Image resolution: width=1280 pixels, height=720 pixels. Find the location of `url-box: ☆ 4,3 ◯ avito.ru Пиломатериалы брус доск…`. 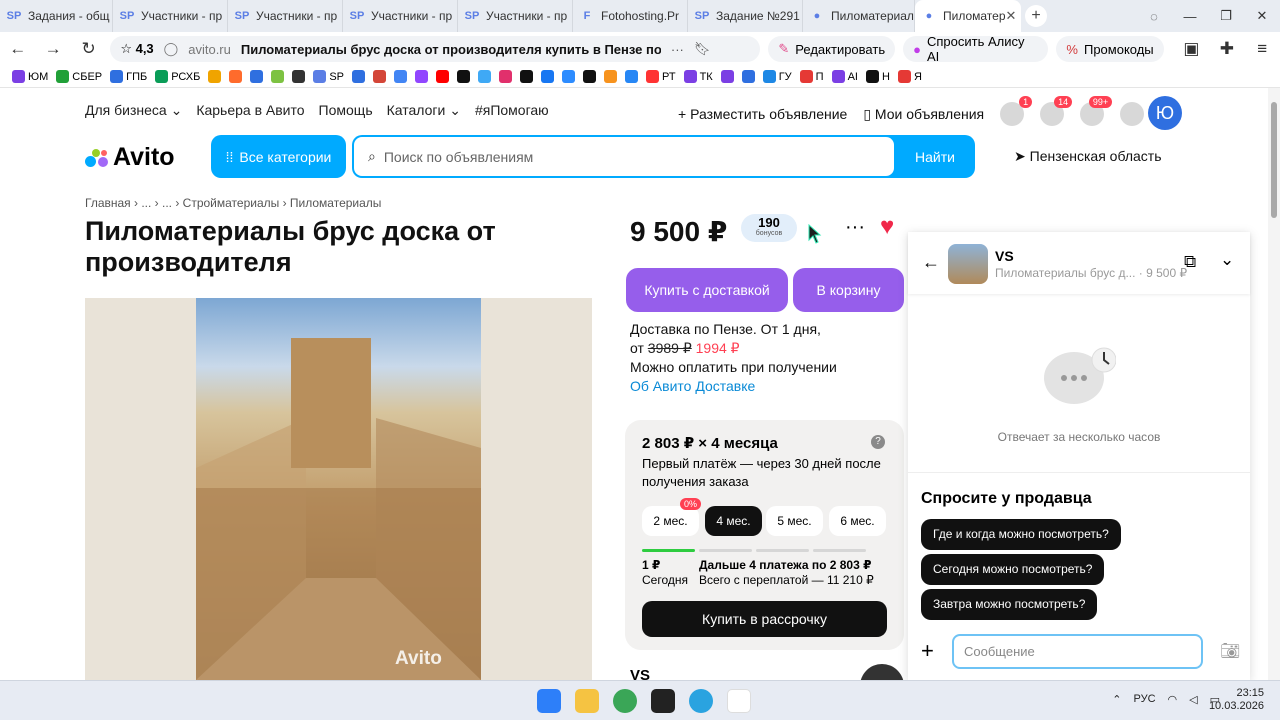

url-box: ☆ 4,3 ◯ avito.ru Пиломатериалы брус доск… is located at coordinates (435, 49).